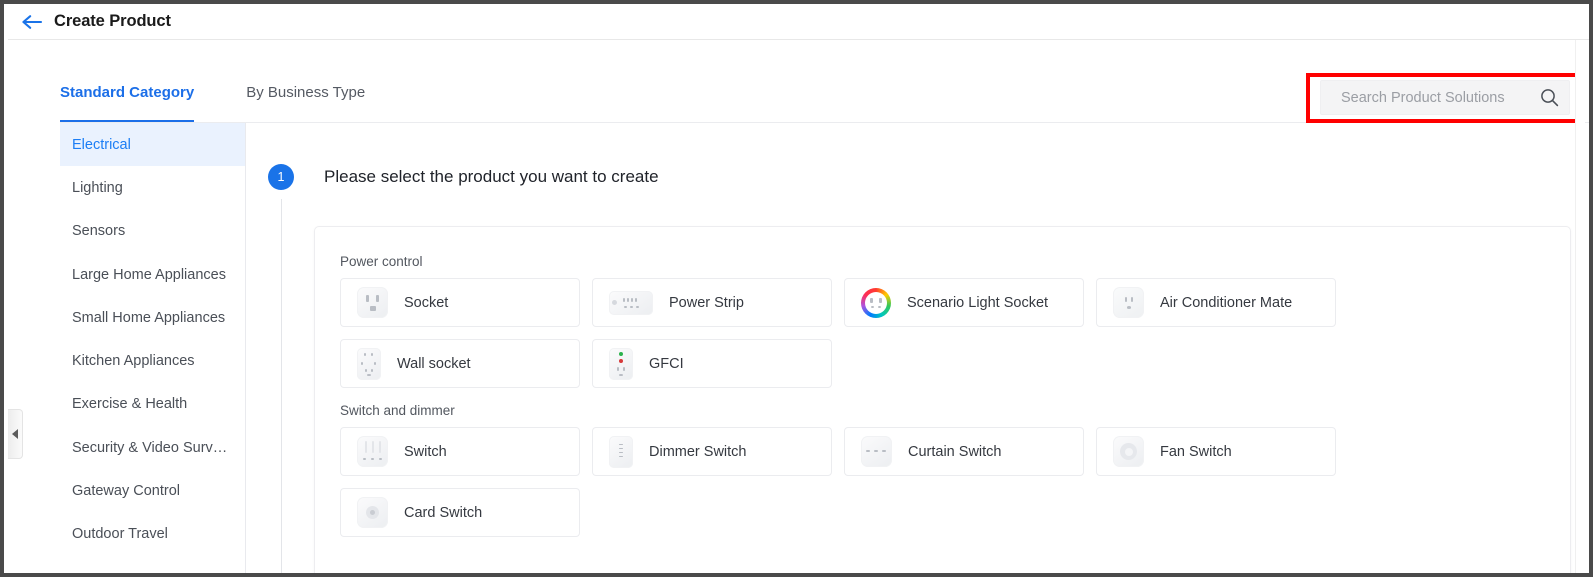  I want to click on product-card-gfci: GFCI, so click(712, 363).